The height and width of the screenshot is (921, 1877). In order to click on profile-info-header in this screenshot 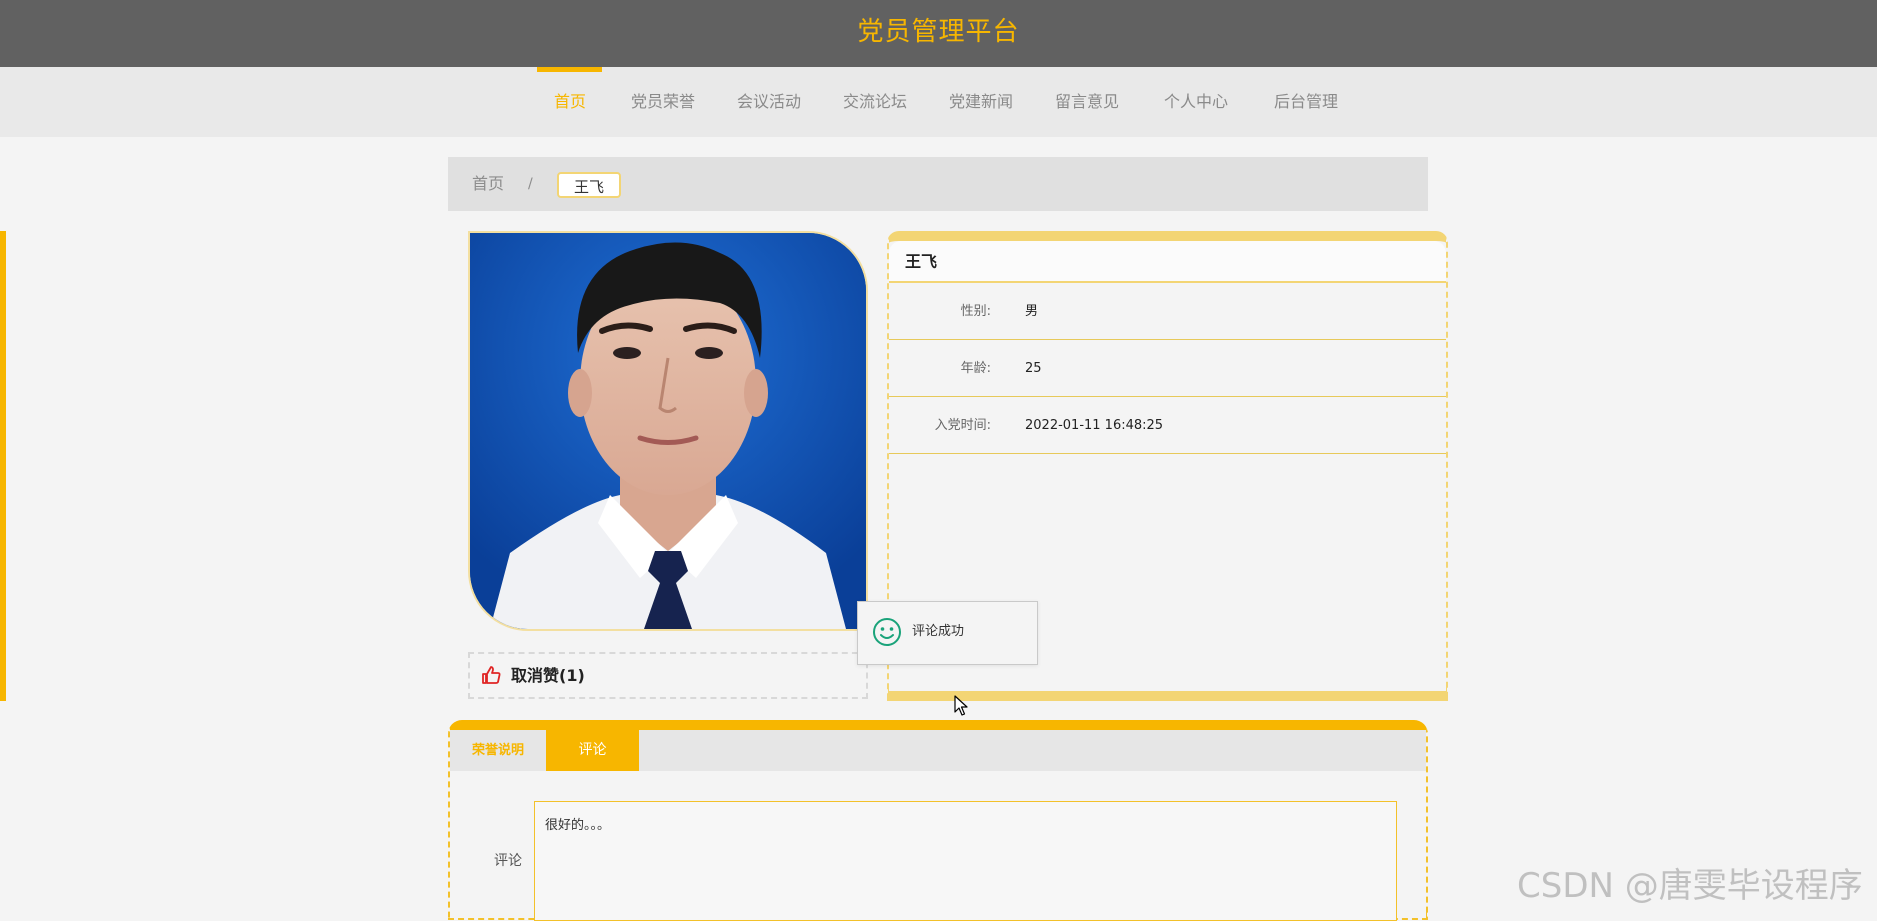, I will do `click(1167, 262)`.